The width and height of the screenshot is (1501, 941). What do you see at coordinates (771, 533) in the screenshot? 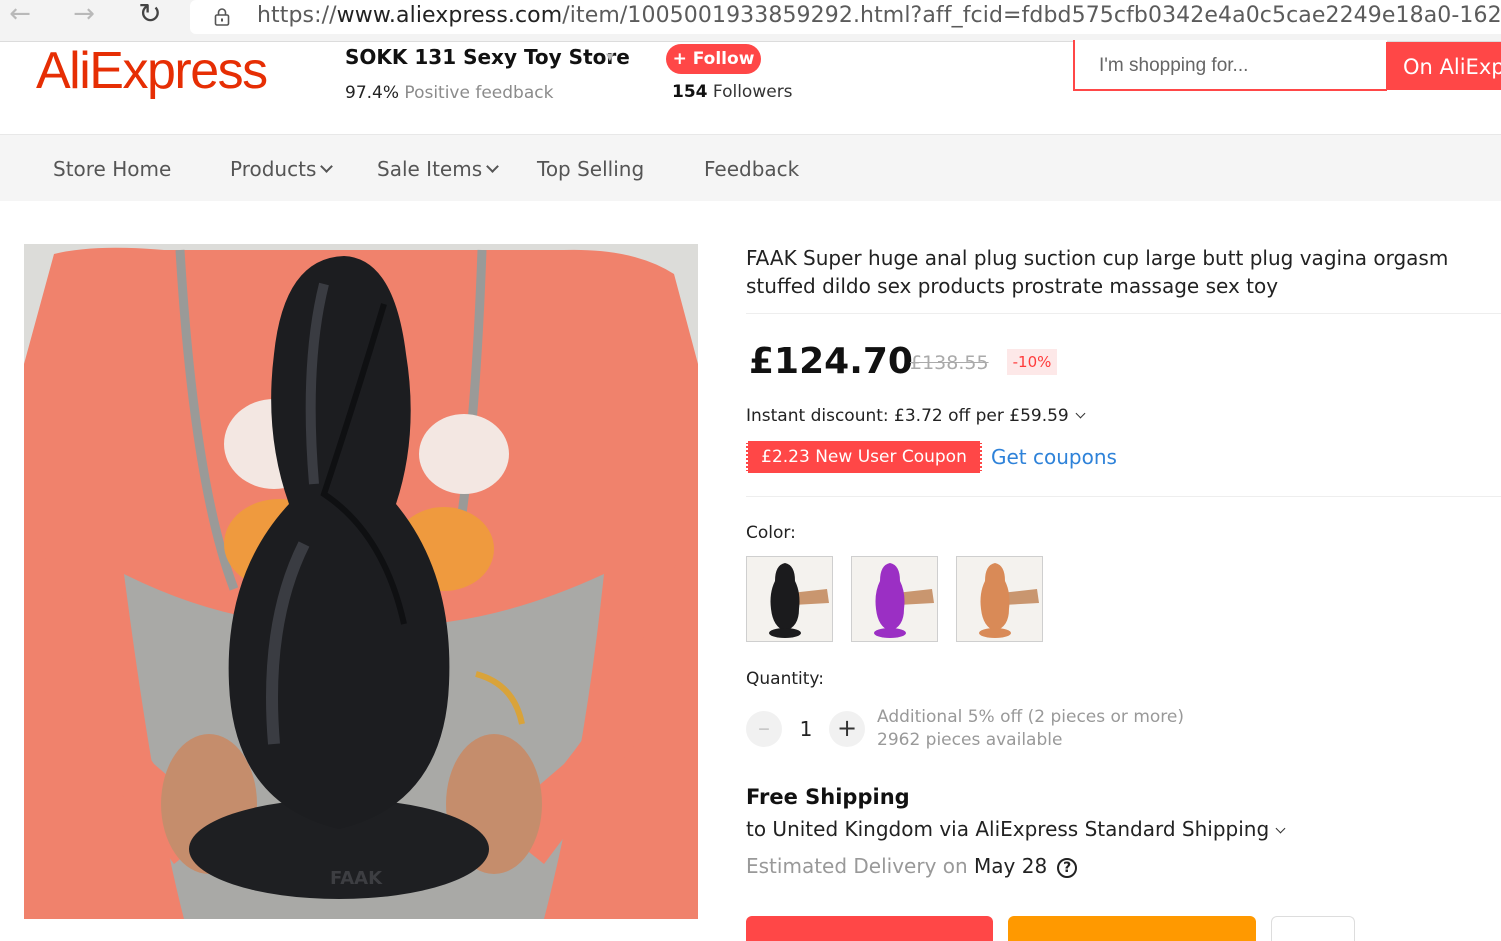
I see `color-label: Color:` at bounding box center [771, 533].